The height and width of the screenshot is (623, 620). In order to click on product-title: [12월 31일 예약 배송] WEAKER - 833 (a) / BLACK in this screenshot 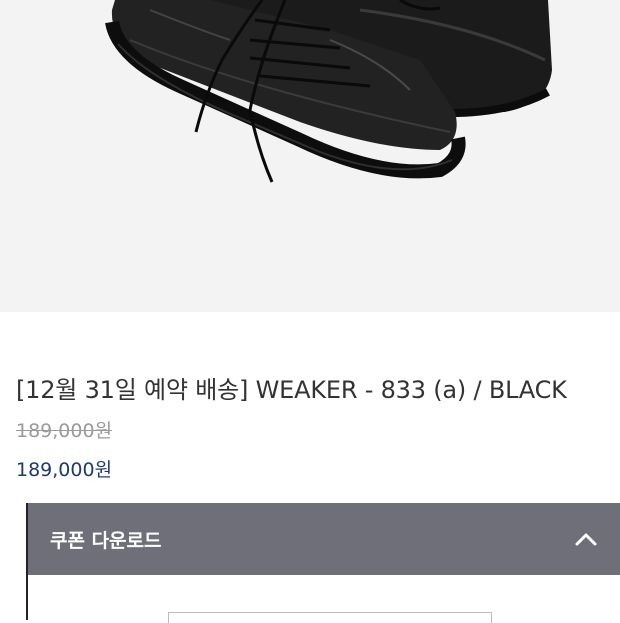, I will do `click(291, 390)`.